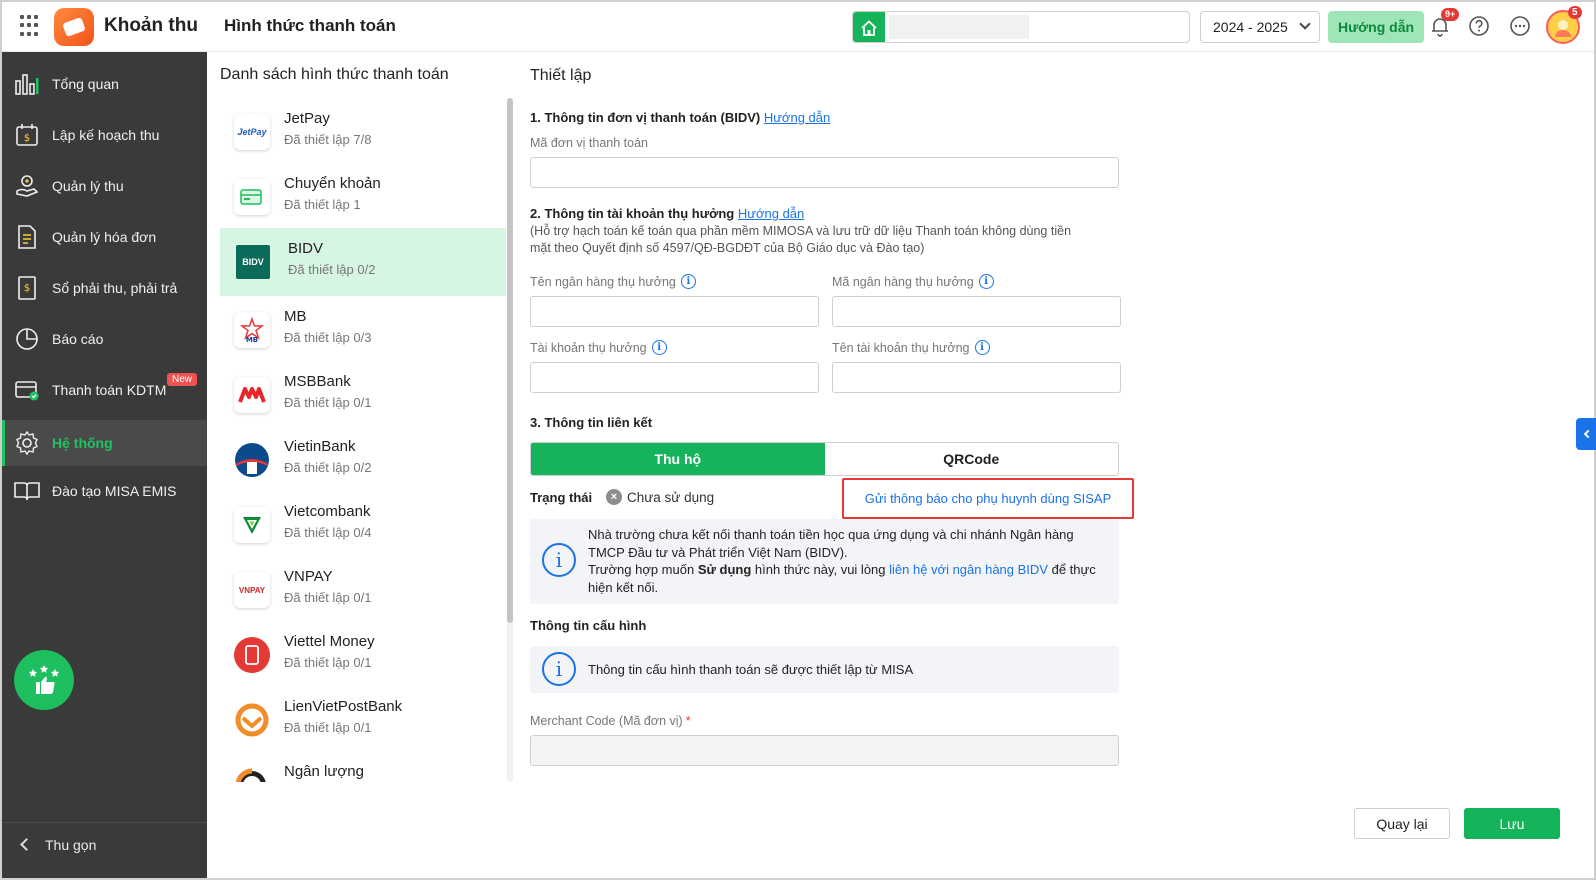 This screenshot has height=880, width=1596. Describe the element at coordinates (820, 569) in the screenshot. I see `text-part: hình thức này, vui lòng` at that location.